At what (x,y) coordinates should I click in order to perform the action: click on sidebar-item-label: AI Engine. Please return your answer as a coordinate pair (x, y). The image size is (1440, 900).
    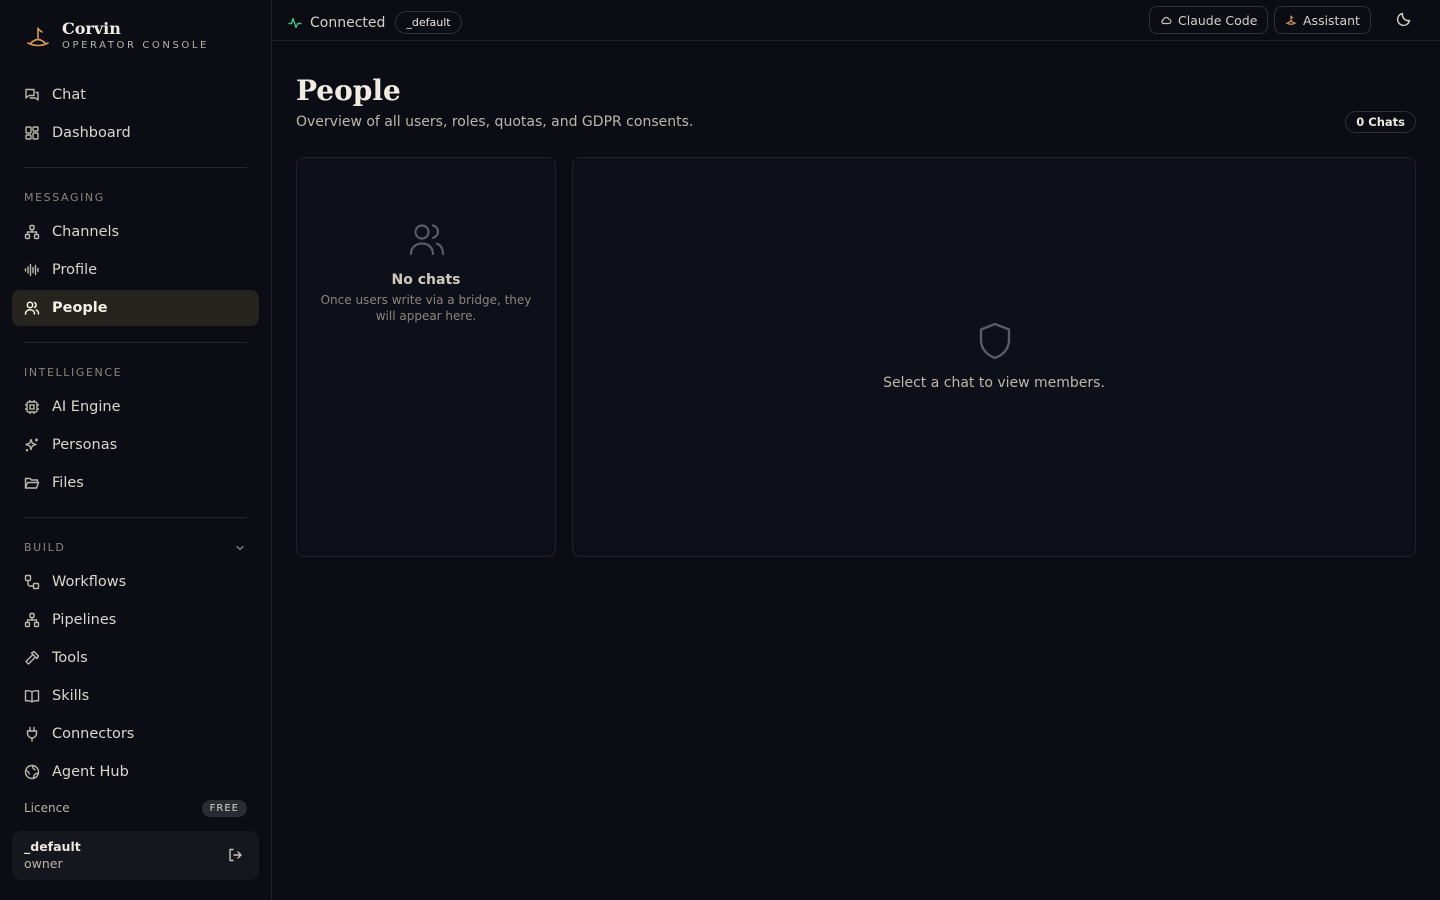
    Looking at the image, I should click on (86, 407).